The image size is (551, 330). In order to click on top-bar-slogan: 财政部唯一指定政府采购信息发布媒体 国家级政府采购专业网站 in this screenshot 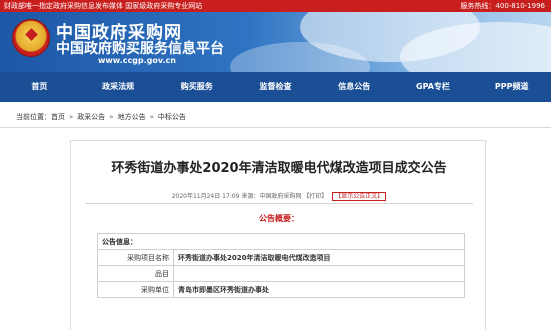, I will do `click(103, 6)`.